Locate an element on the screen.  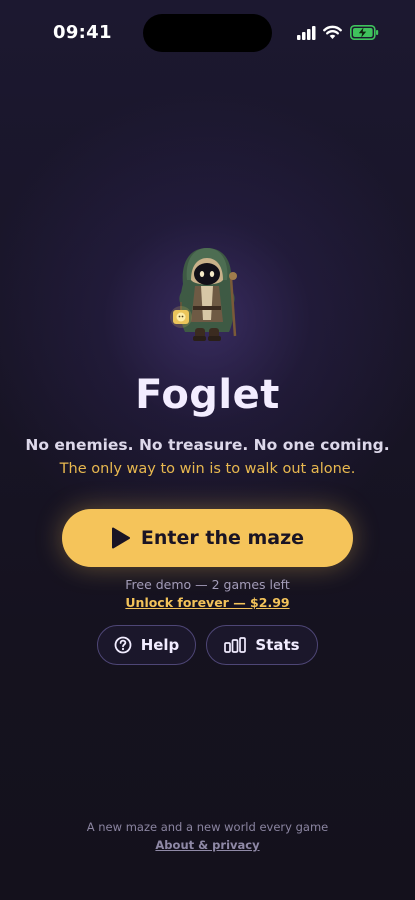
footer-note: A new maze and a new world every game is located at coordinates (207, 827).